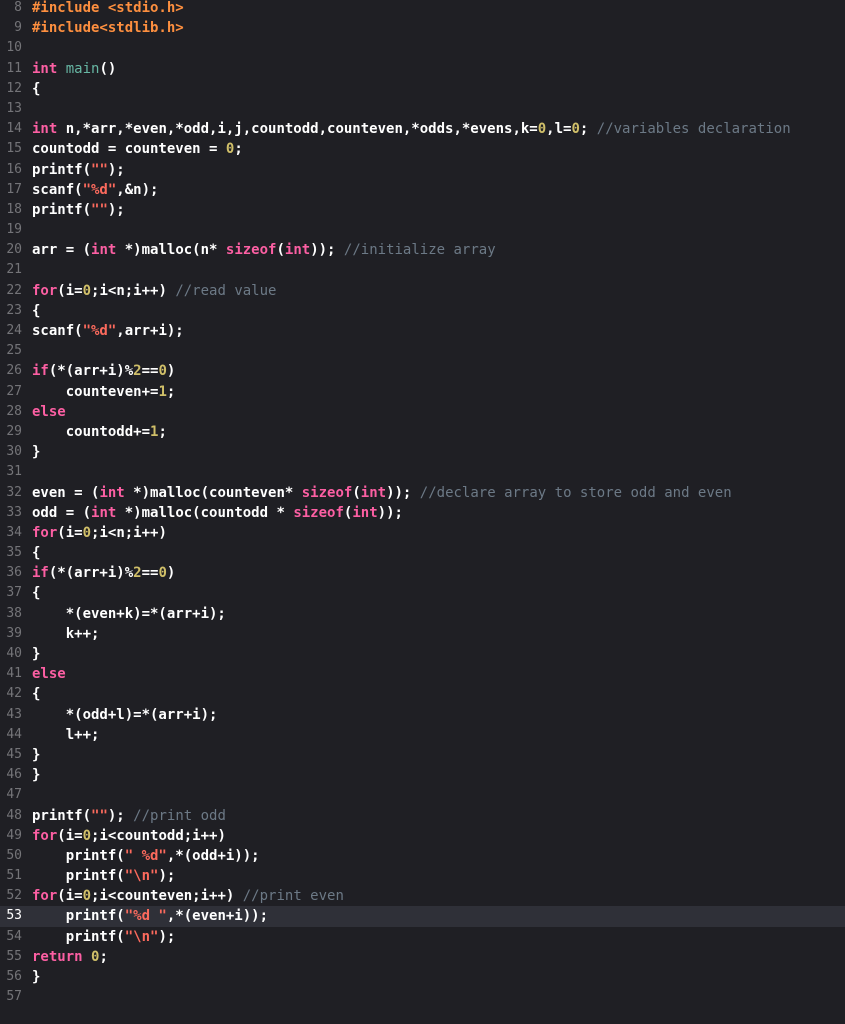 This screenshot has height=1024, width=845. Describe the element at coordinates (129, 614) in the screenshot. I see `code-text: *(even+k)=*(arr+i);` at that location.